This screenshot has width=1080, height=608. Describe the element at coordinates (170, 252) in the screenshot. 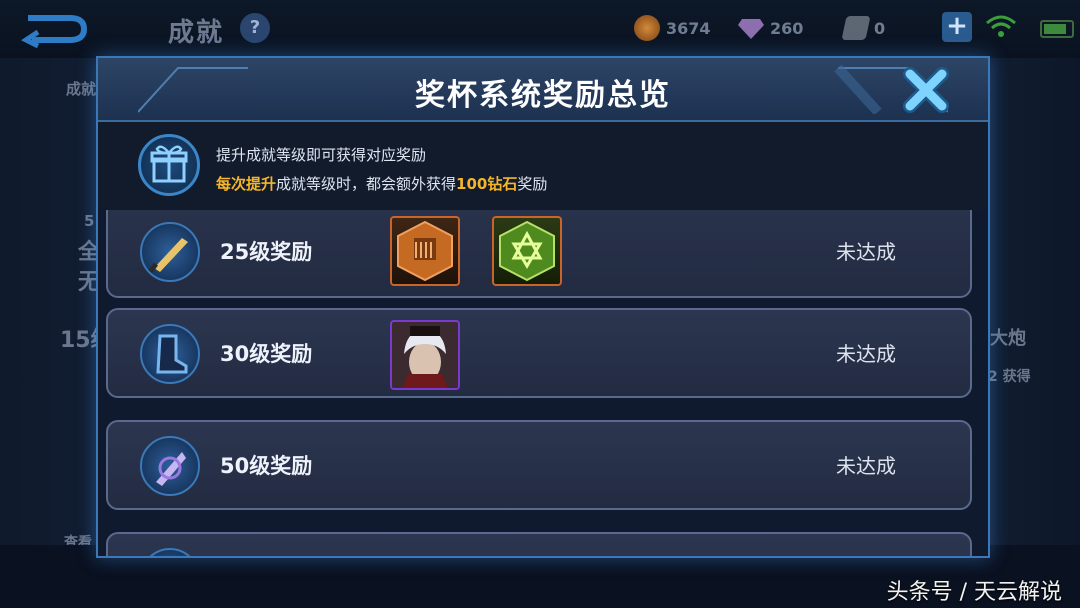

I see `sword-badge-icon` at that location.